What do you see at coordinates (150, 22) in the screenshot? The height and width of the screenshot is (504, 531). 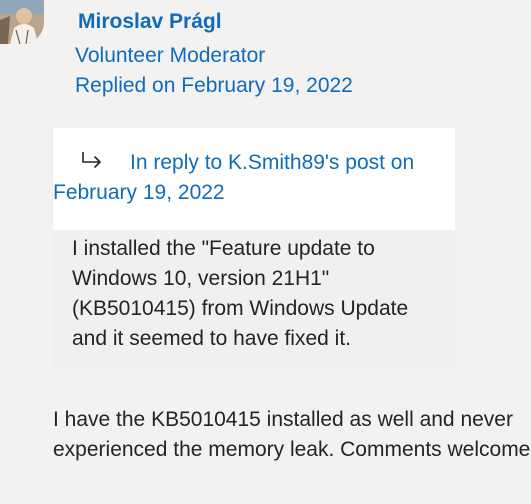 I see `author-name: Miroslav Prágl` at bounding box center [150, 22].